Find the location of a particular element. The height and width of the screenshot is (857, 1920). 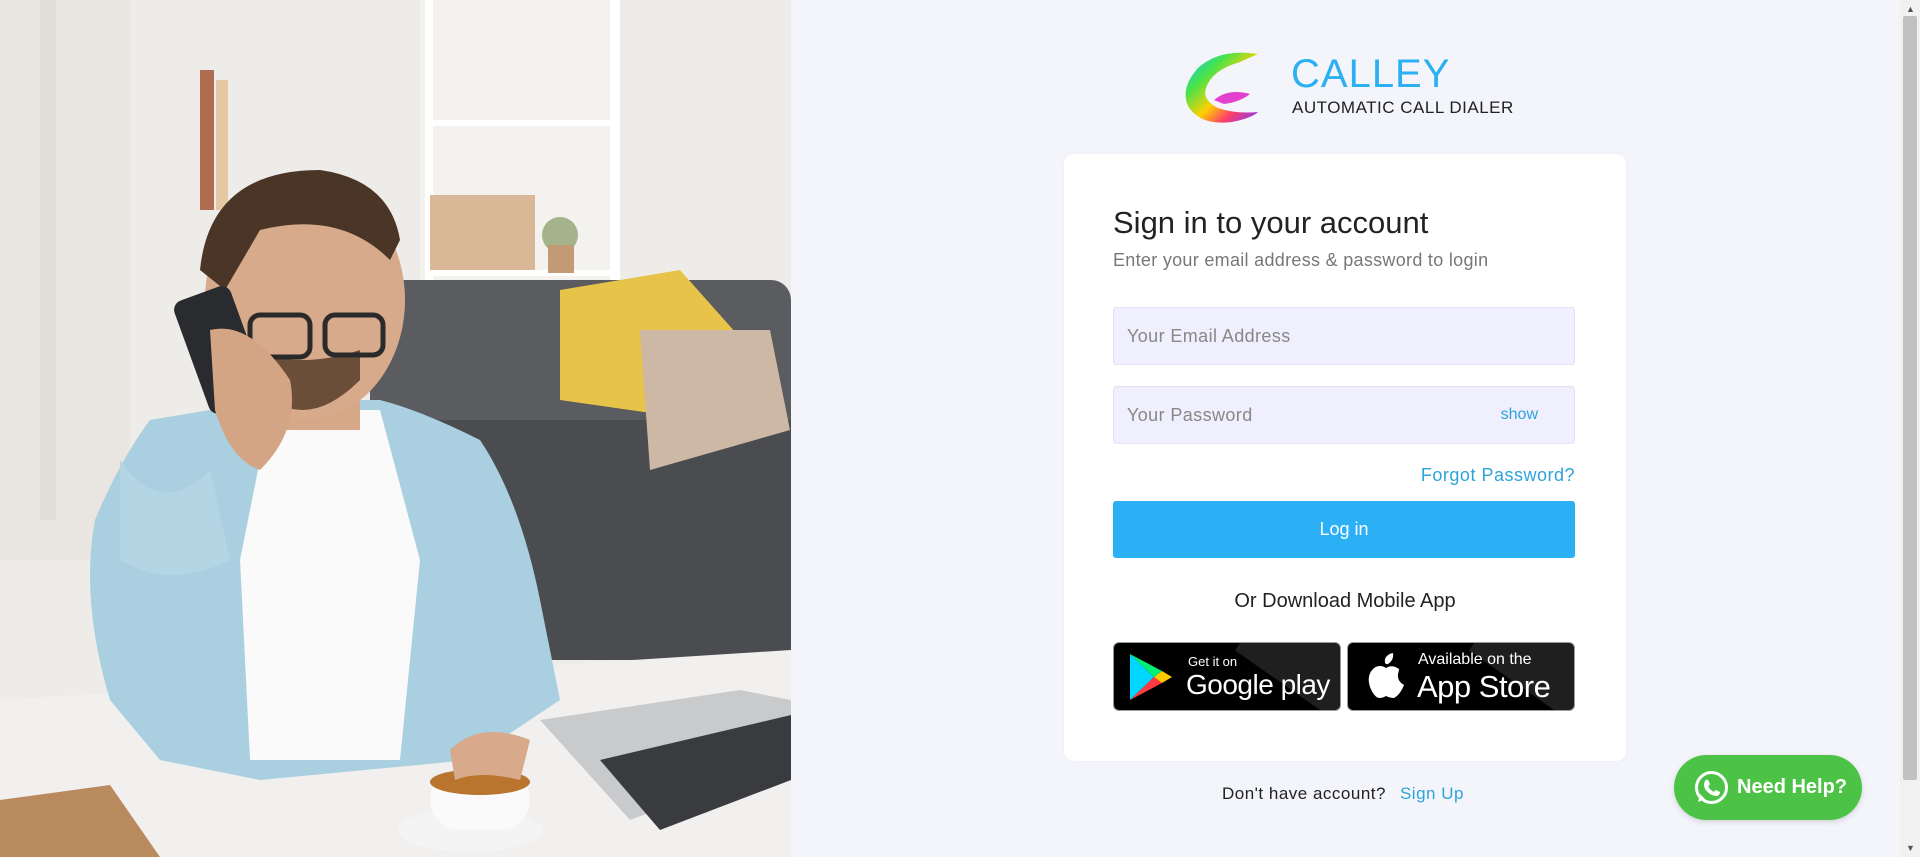

password-input is located at coordinates (1300, 415).